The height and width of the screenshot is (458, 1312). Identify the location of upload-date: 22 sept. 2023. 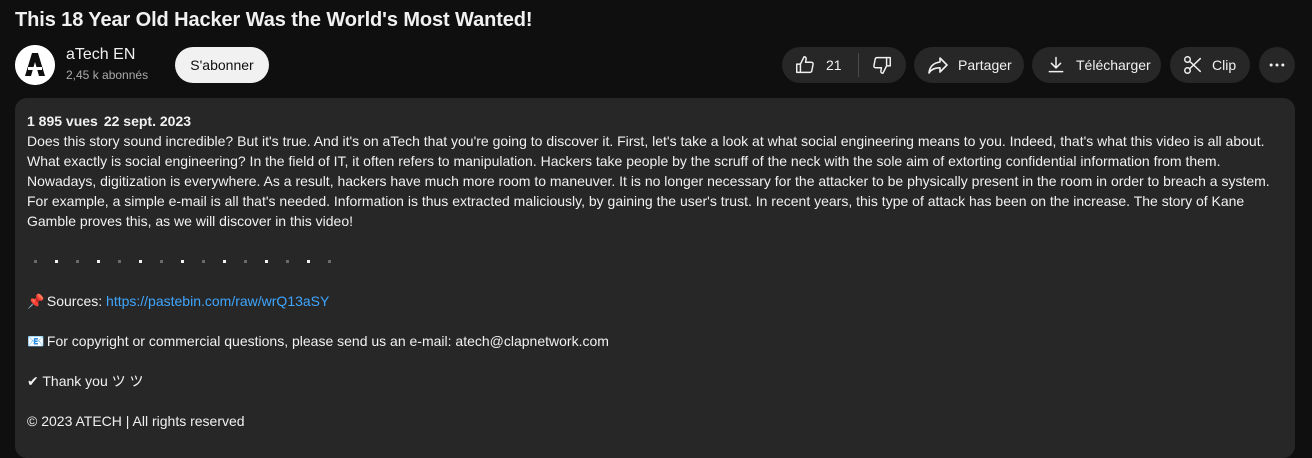
(147, 121).